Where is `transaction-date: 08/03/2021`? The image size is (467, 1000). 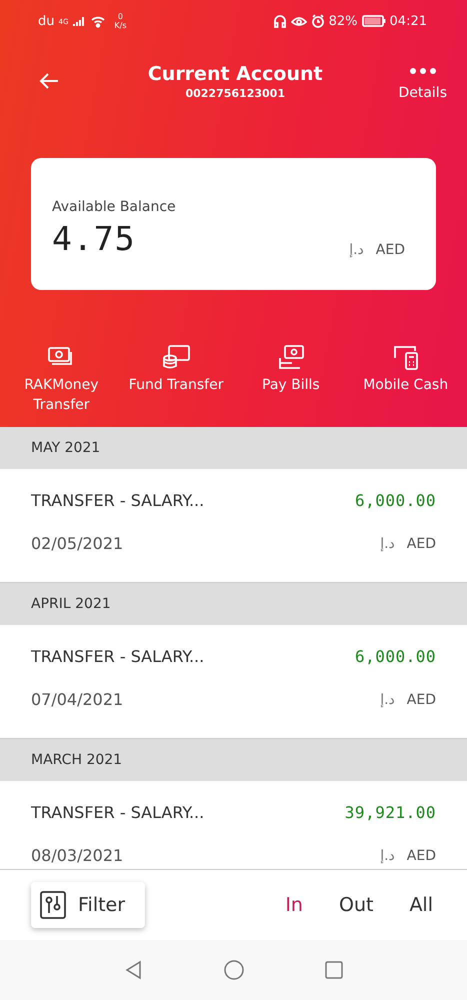
transaction-date: 08/03/2021 is located at coordinates (77, 855).